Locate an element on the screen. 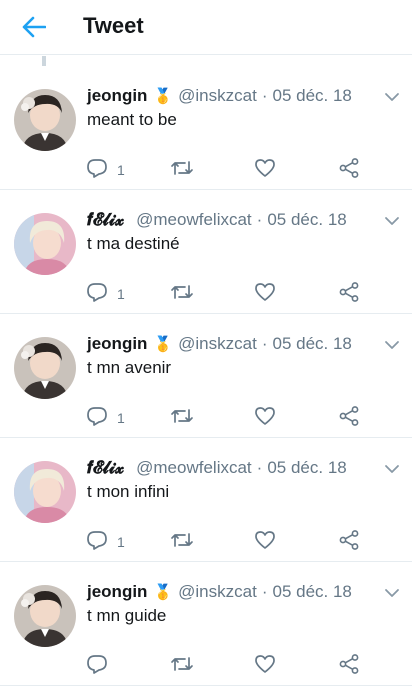  tweet-text: t mn guide is located at coordinates (127, 615).